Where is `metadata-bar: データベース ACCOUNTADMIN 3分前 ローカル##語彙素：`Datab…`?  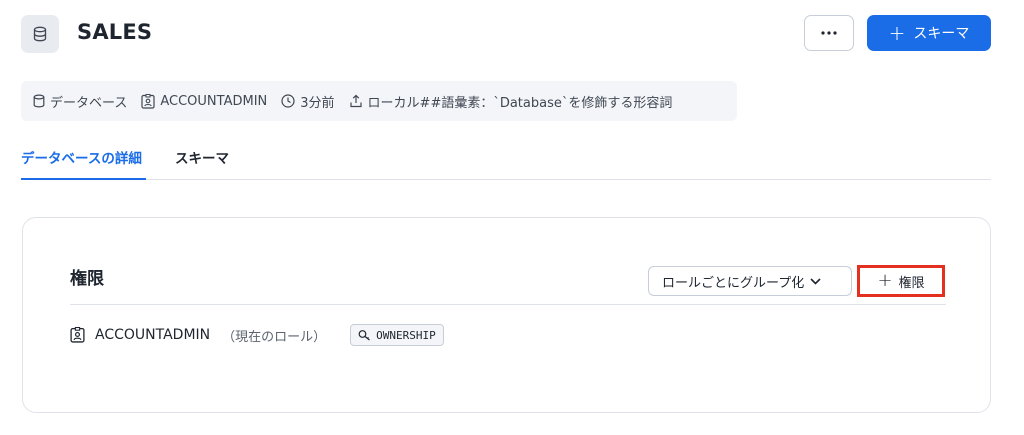
metadata-bar: データベース ACCOUNTADMIN 3分前 ローカル##語彙素：`Datab… is located at coordinates (379, 101).